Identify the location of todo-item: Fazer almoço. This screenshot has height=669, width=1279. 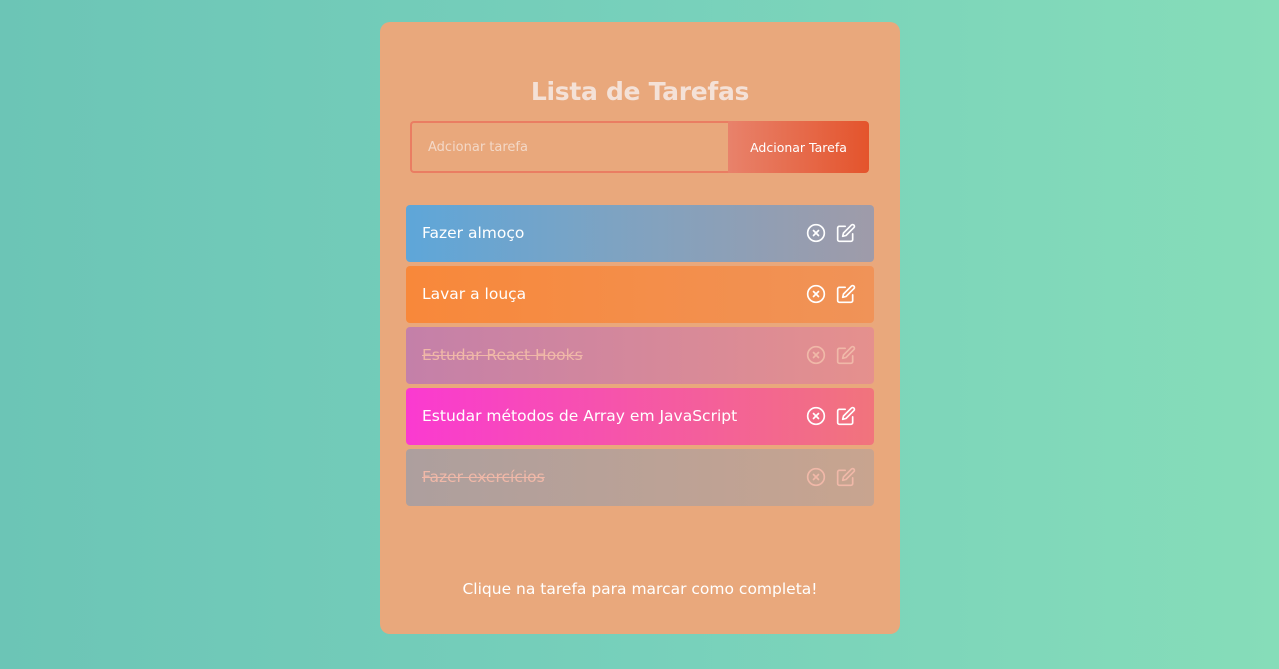
(640, 233).